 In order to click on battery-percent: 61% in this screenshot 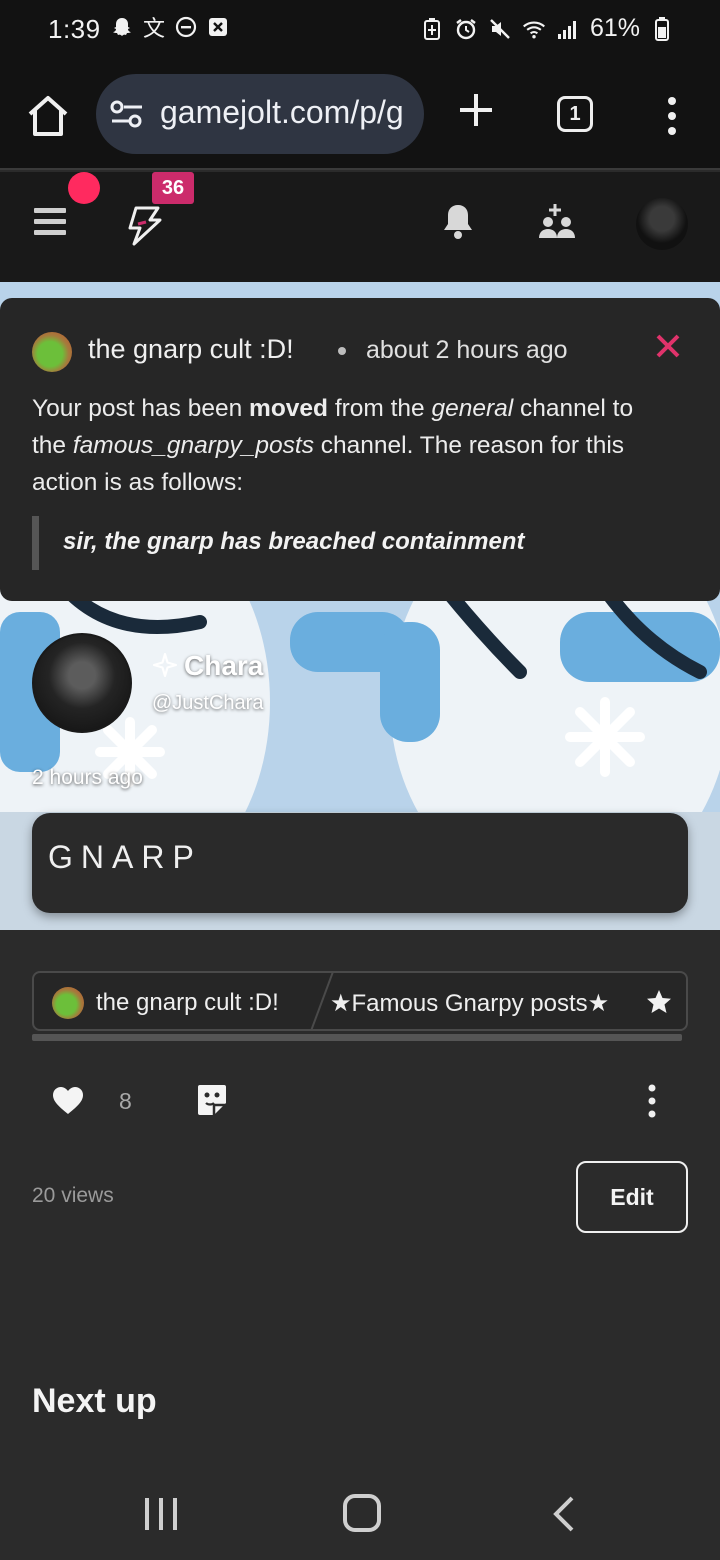, I will do `click(614, 28)`.